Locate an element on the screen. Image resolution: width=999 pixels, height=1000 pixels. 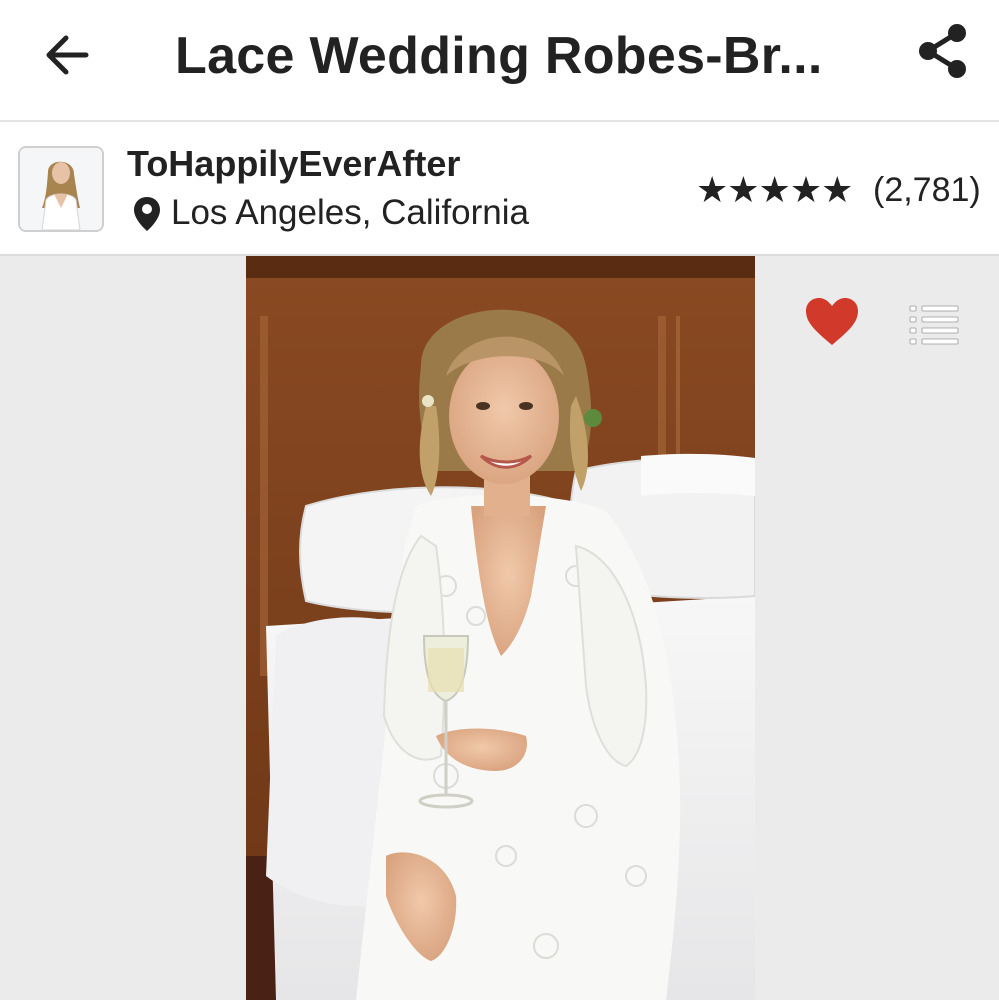
share-button is located at coordinates (942, 51).